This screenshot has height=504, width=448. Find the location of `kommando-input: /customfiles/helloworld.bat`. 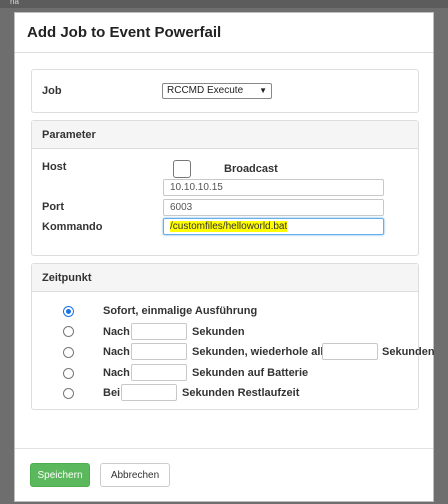

kommando-input: /customfiles/helloworld.bat is located at coordinates (273, 226).